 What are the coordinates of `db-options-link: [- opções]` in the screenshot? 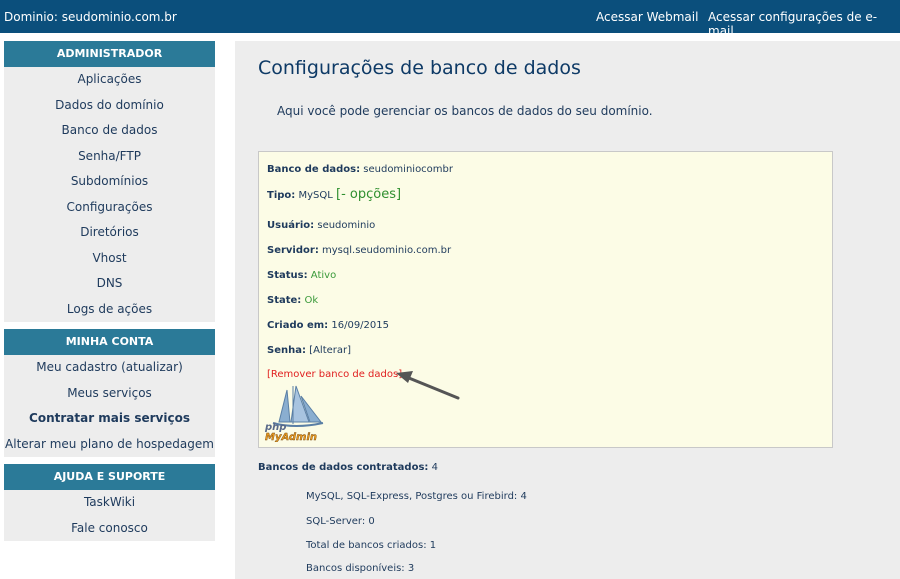 It's located at (368, 194).